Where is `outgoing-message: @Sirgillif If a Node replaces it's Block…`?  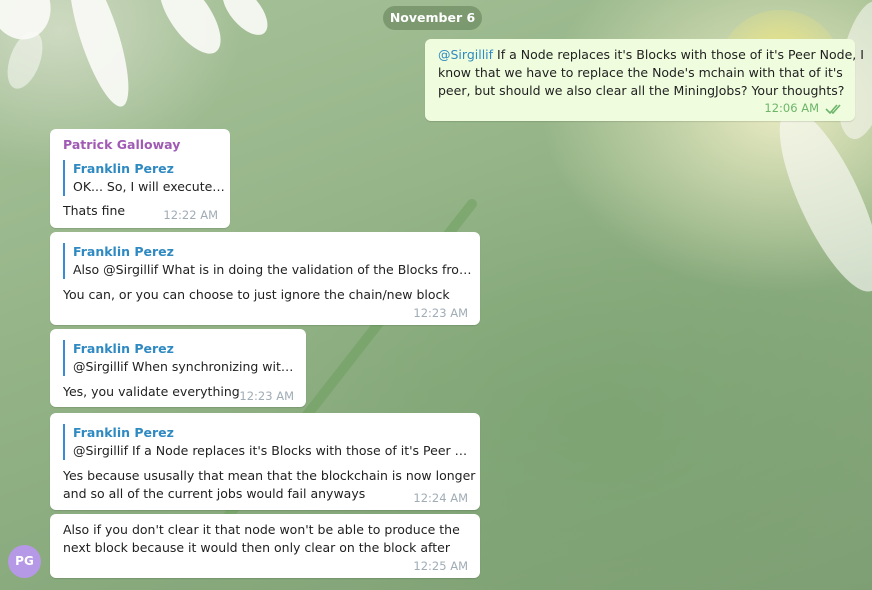 outgoing-message: @Sirgillif If a Node replaces it's Block… is located at coordinates (644, 80).